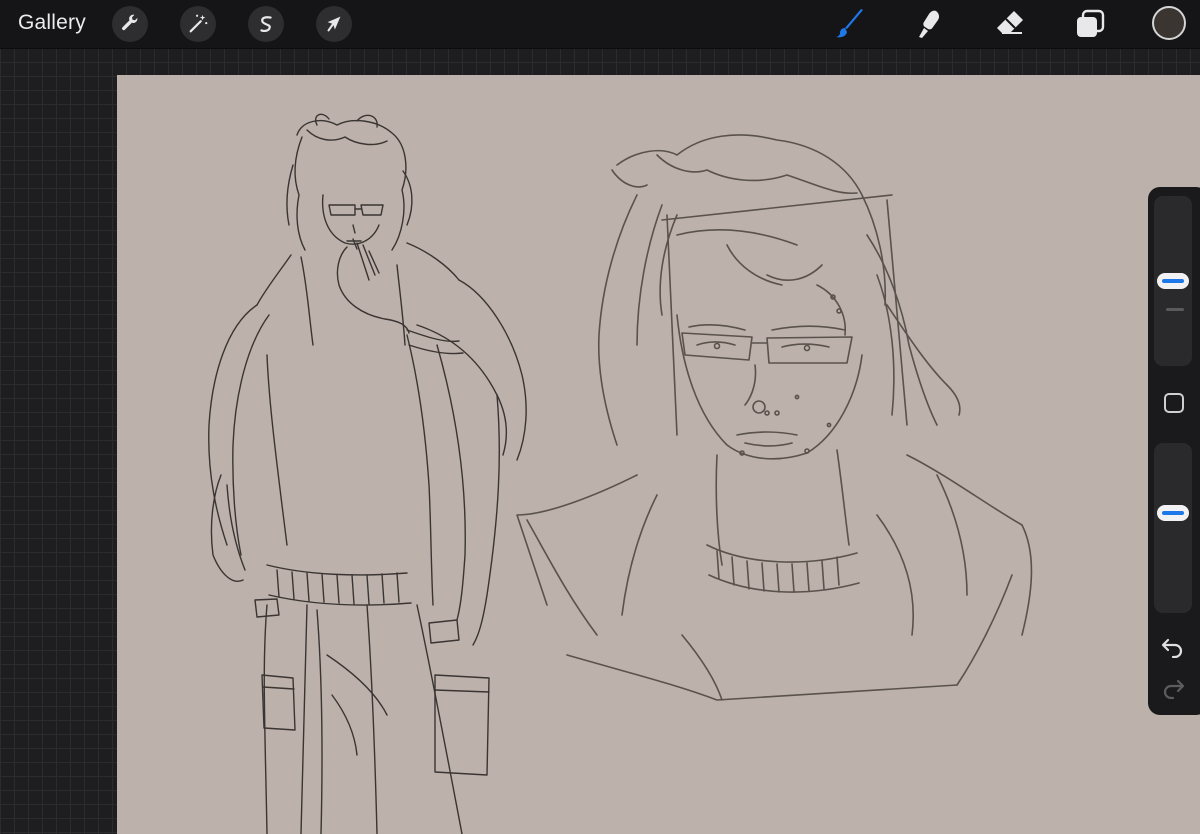 The width and height of the screenshot is (1200, 834). What do you see at coordinates (1173, 513) in the screenshot?
I see `opacity-thumb` at bounding box center [1173, 513].